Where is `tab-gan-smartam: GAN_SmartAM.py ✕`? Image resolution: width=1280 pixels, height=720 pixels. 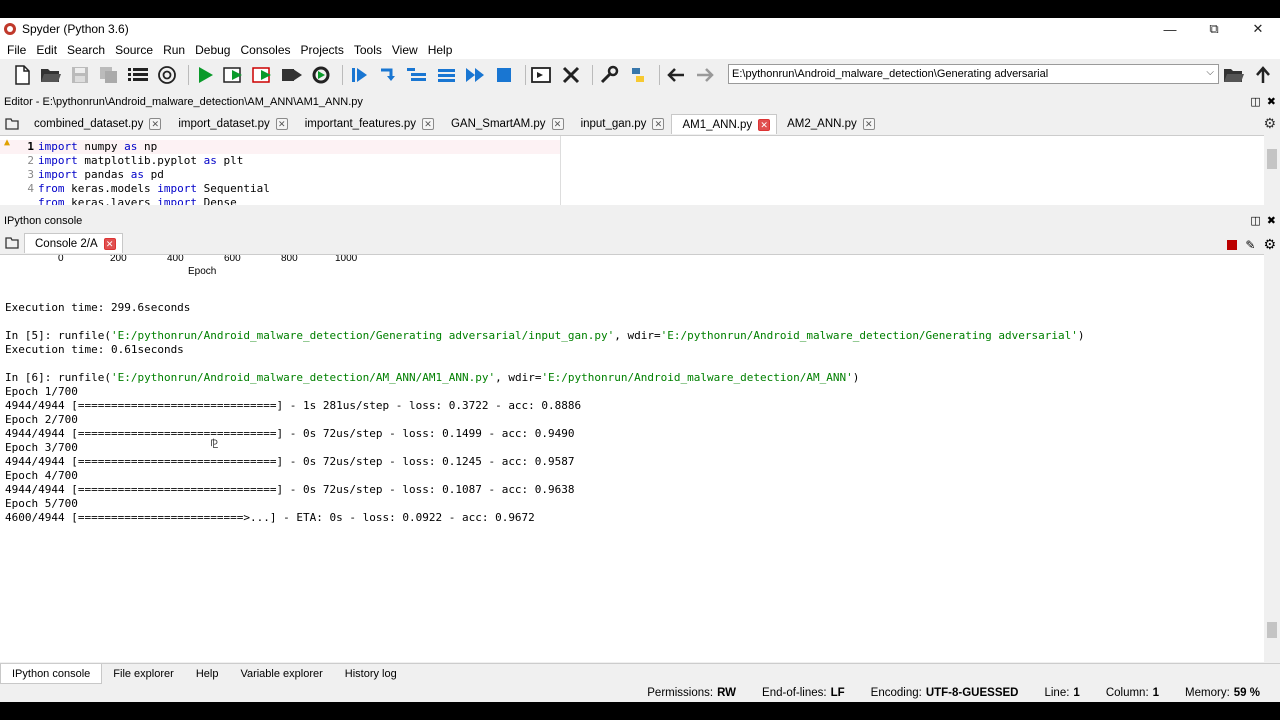 tab-gan-smartam: GAN_SmartAM.py ✕ is located at coordinates (506, 124).